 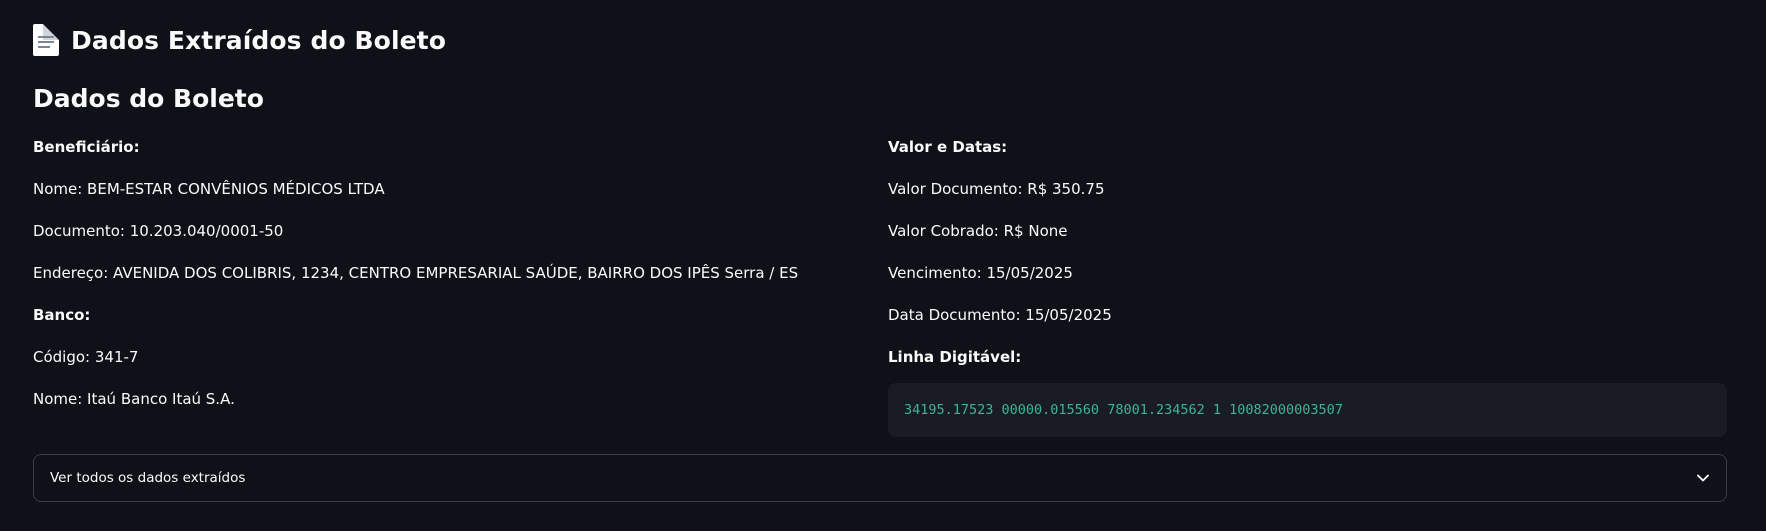 I want to click on section-title: Dados do Boleto, so click(x=148, y=98).